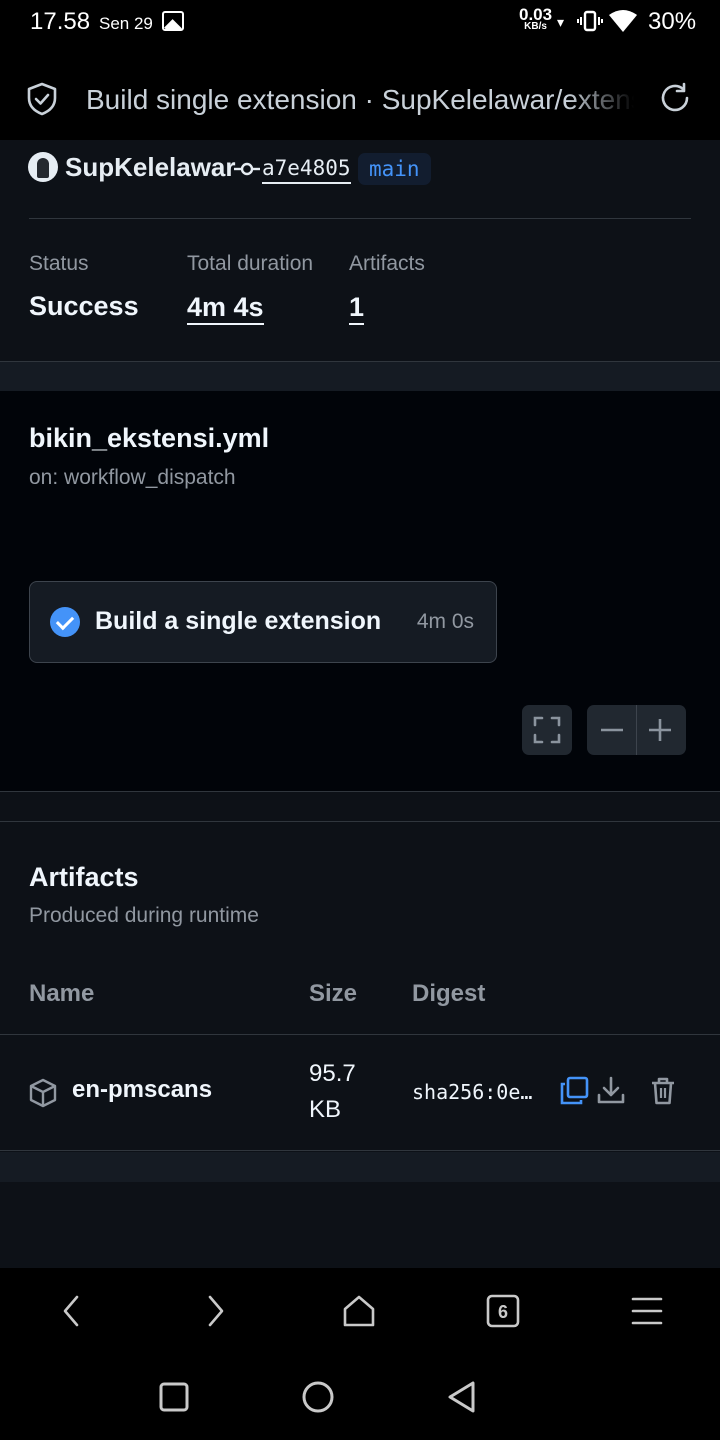 The width and height of the screenshot is (720, 1440). I want to click on status-time: 17.58, so click(60, 21).